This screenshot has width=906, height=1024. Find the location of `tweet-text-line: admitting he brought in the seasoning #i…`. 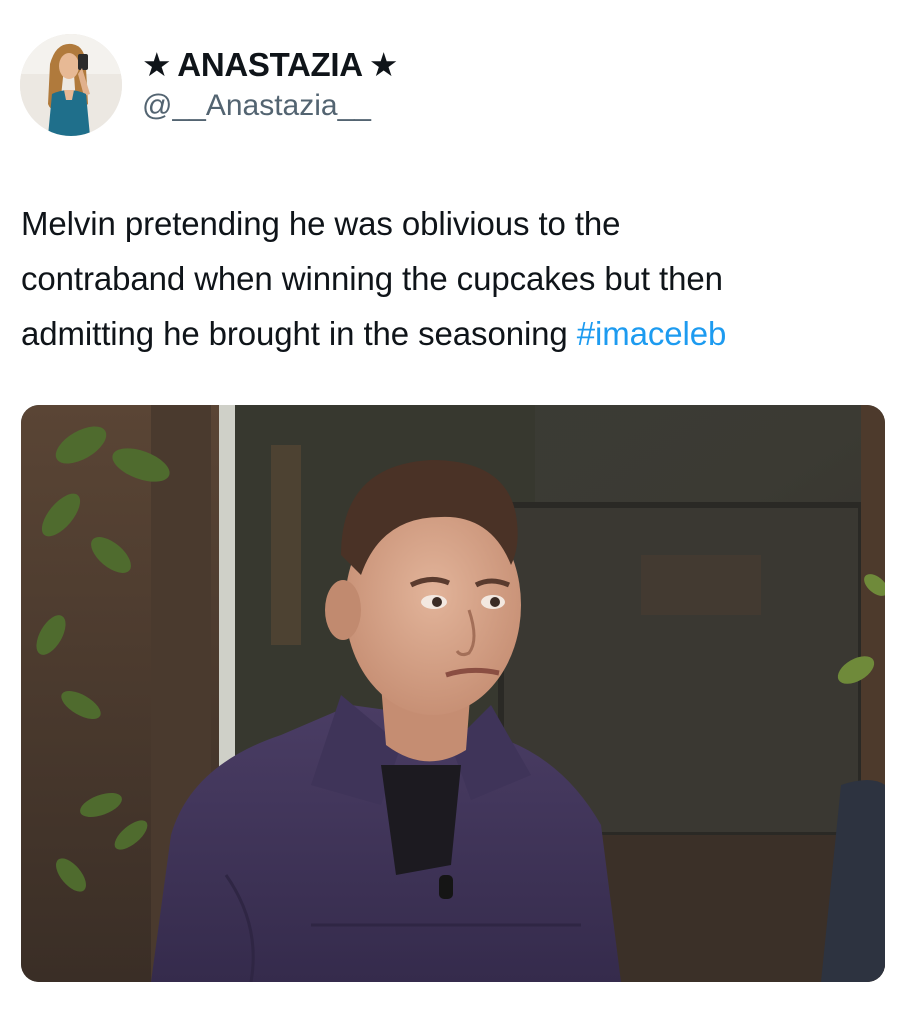

tweet-text-line: admitting he brought in the seasoning #i… is located at coordinates (456, 333).